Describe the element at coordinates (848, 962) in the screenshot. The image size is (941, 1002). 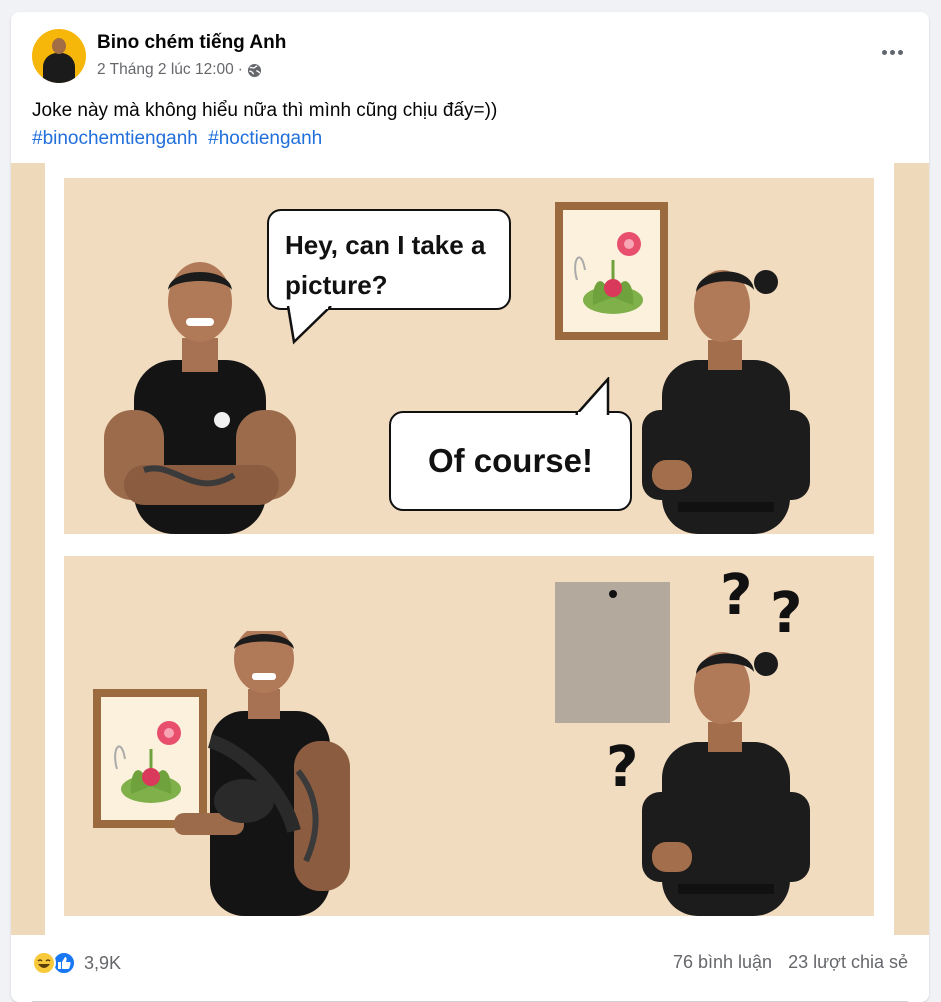
I see `shares-count-link: 23 lượt chia sẻ` at that location.